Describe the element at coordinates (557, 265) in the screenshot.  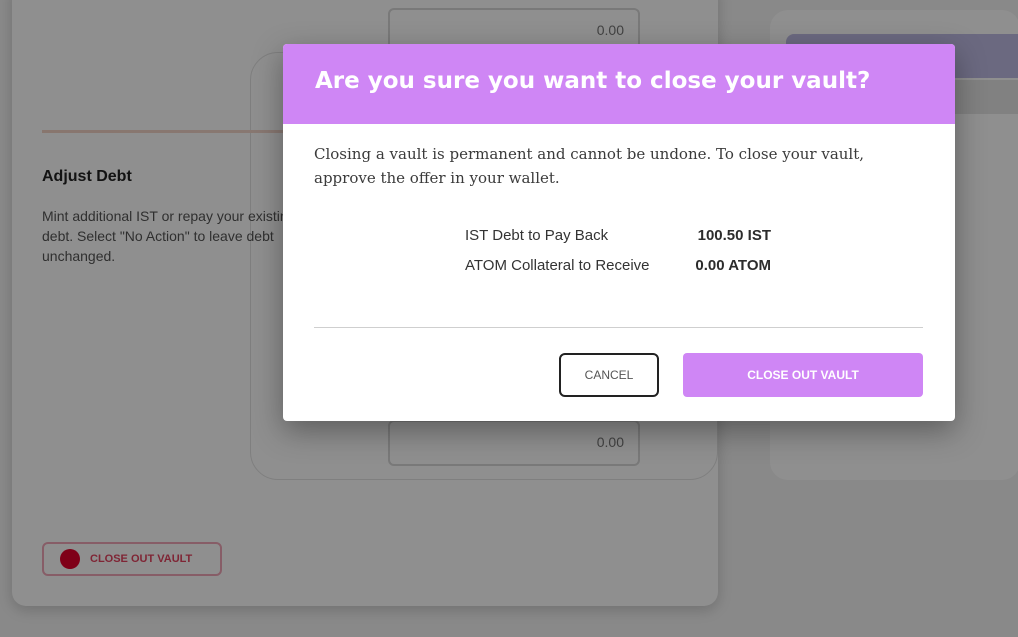
I see `summary-label: ATOM Collateral to Receive` at that location.